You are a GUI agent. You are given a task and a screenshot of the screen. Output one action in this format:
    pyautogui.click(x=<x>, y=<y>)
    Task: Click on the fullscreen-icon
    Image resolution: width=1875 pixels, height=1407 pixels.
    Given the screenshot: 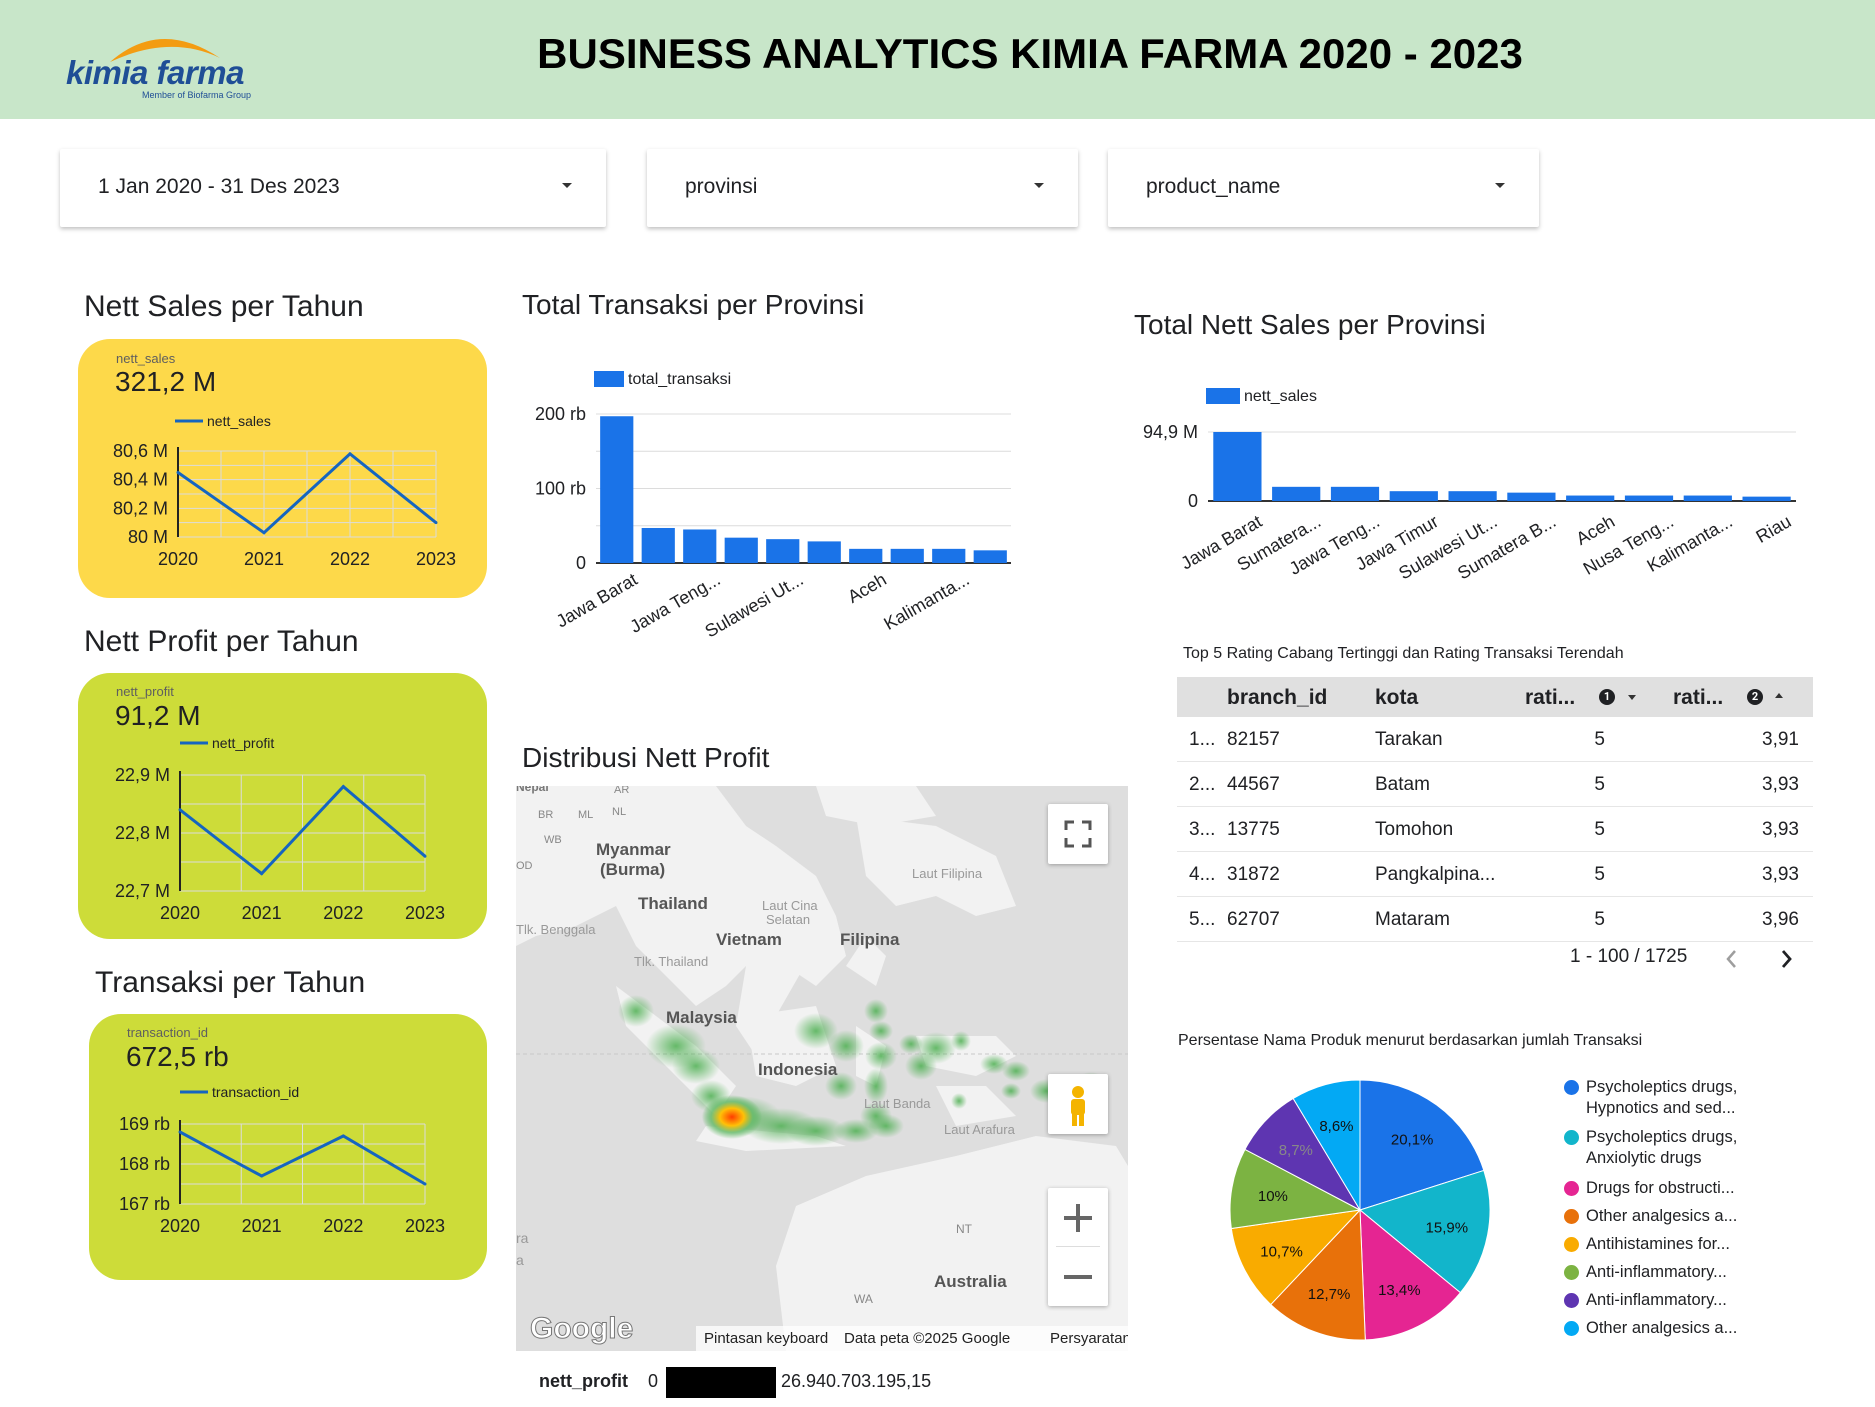 What is the action you would take?
    pyautogui.click(x=1078, y=834)
    